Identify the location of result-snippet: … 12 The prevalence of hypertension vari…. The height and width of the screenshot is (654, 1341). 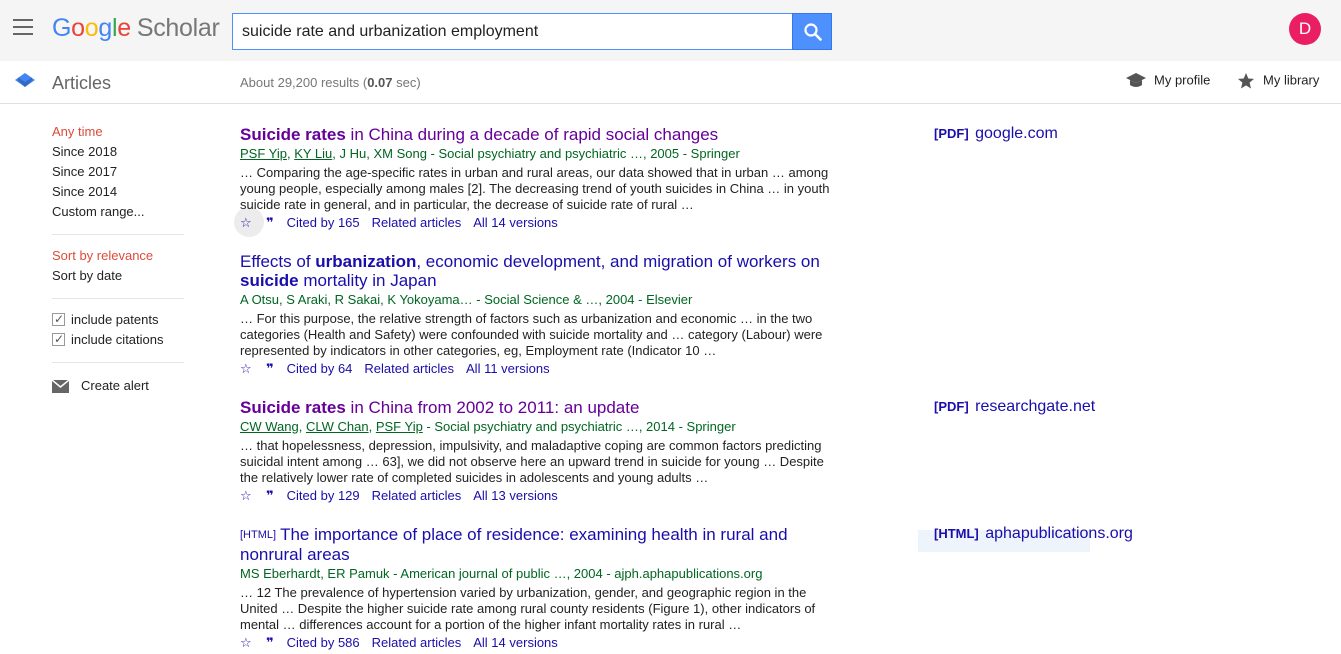
(528, 608).